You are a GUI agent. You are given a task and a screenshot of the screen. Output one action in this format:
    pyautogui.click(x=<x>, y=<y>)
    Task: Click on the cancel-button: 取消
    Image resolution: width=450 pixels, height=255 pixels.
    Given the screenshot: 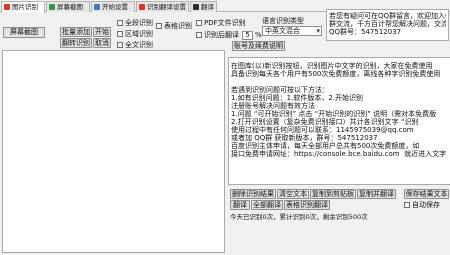 What is the action you would take?
    pyautogui.click(x=102, y=43)
    